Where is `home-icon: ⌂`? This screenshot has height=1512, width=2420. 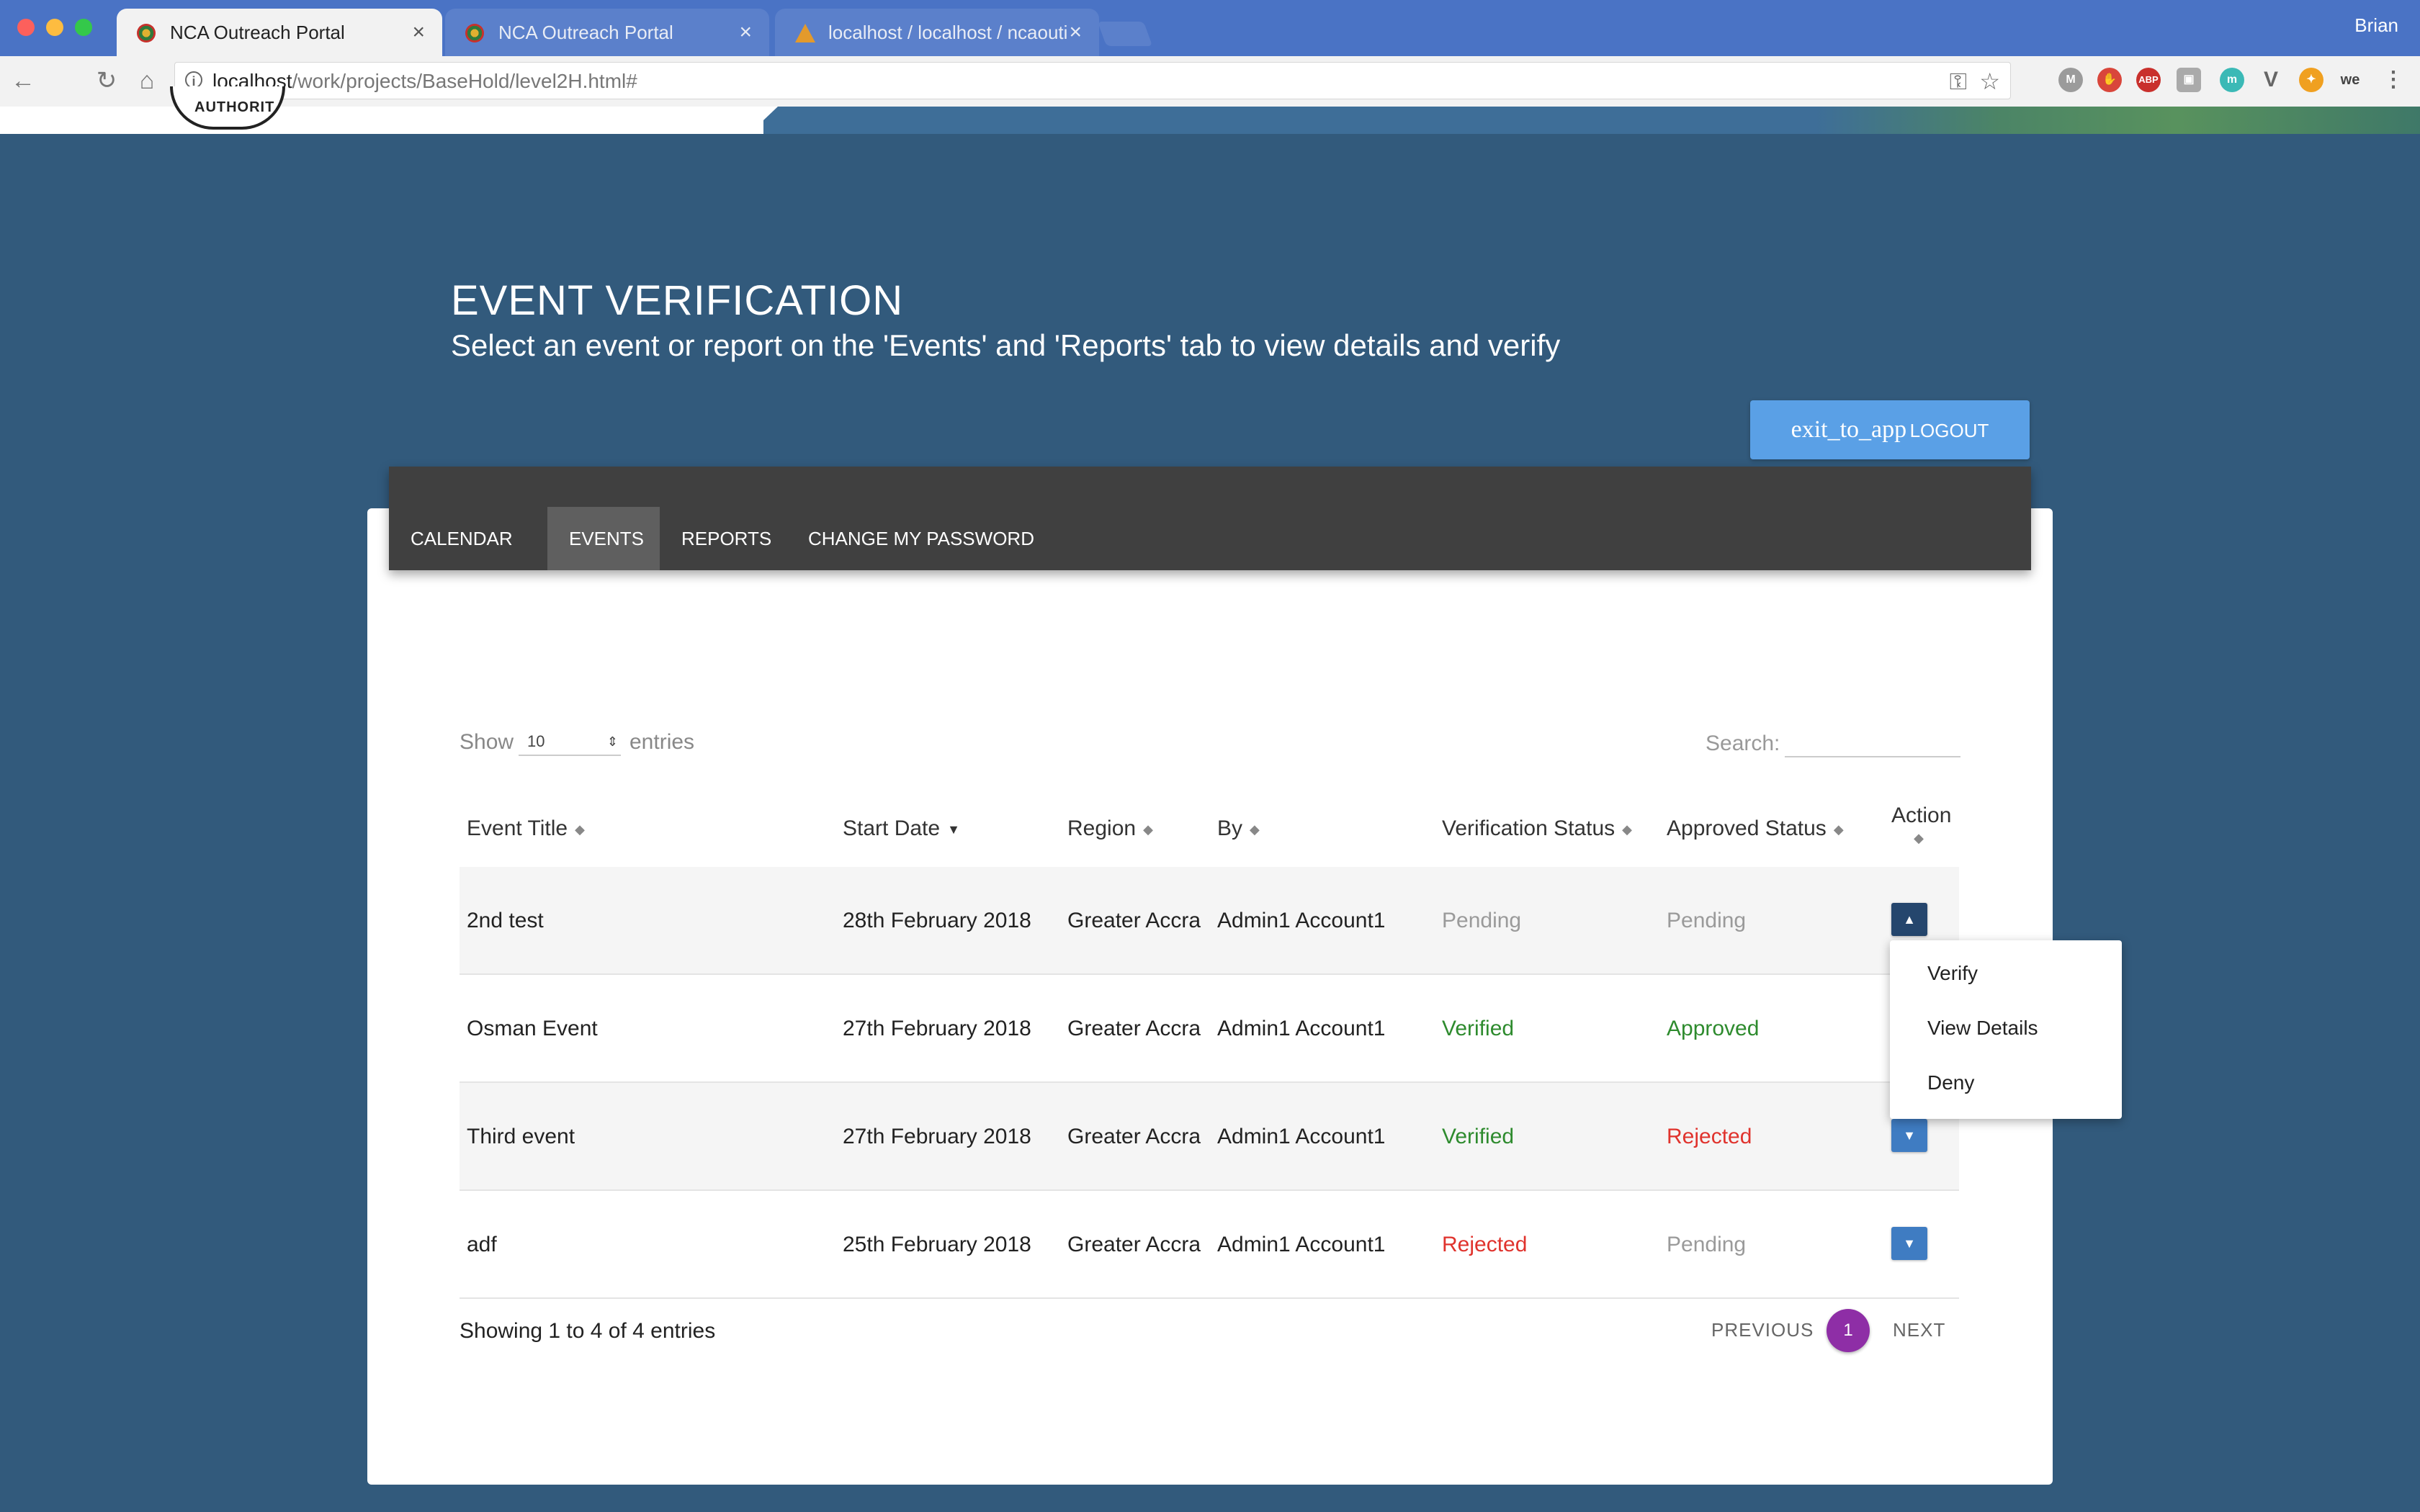
home-icon: ⌂ is located at coordinates (147, 80).